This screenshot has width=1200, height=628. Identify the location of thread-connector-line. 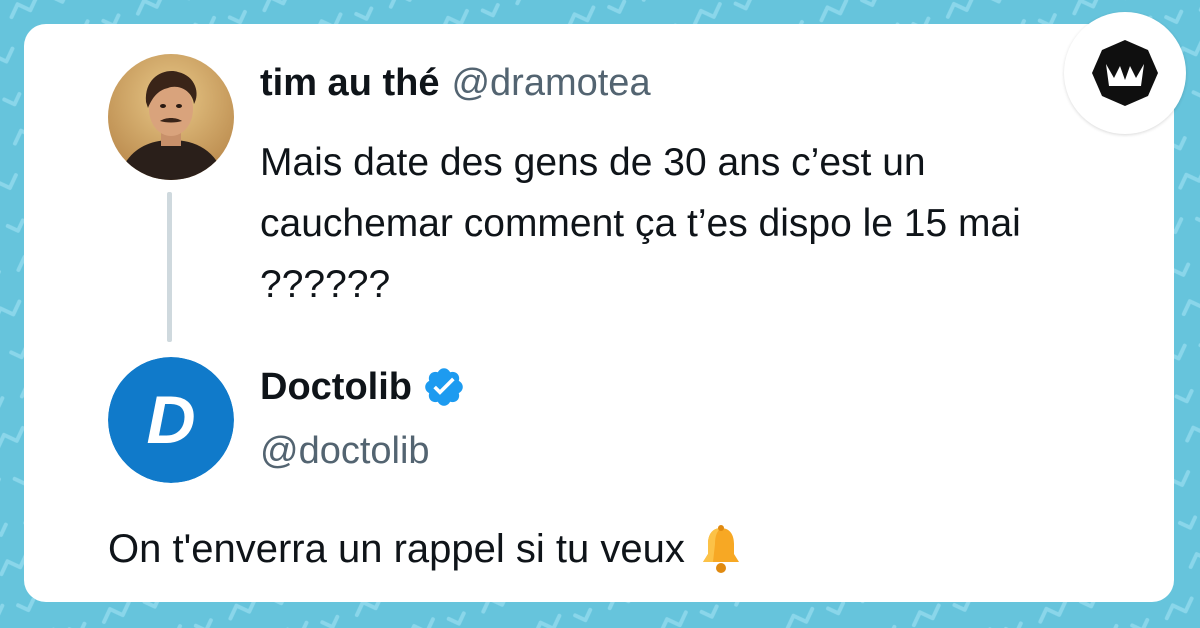
(169, 267).